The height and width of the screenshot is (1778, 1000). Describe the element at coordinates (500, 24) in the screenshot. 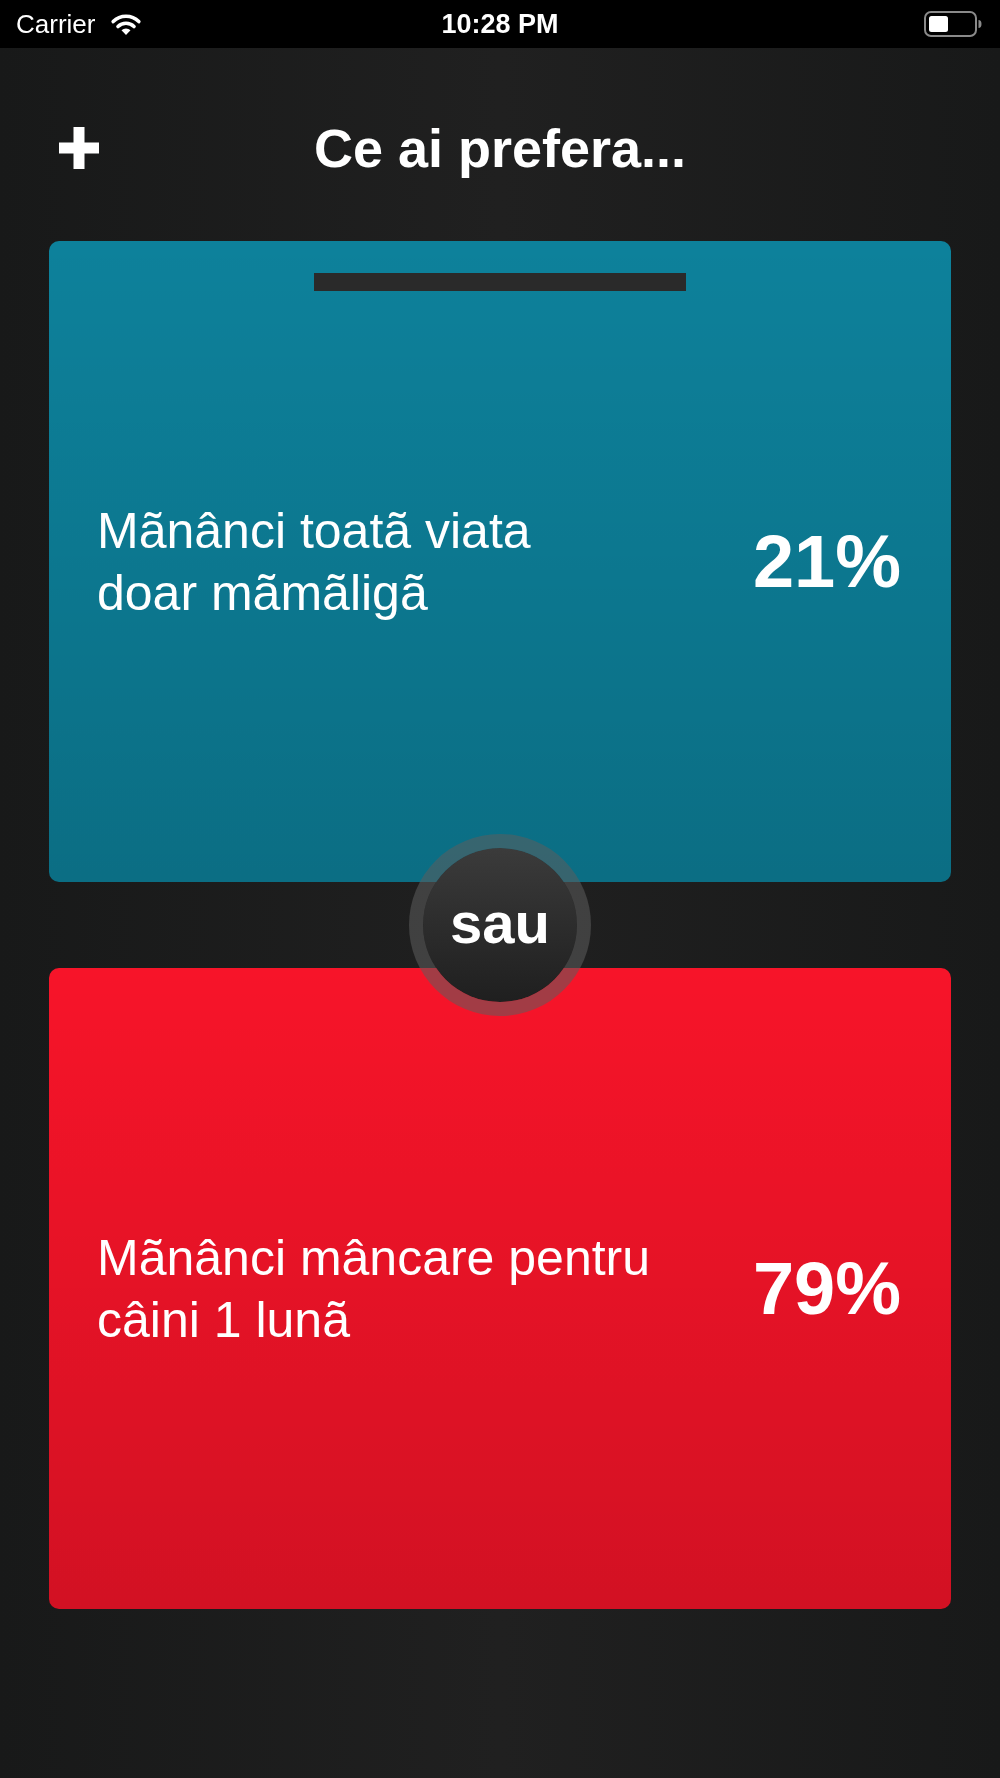

I see `clock-time: 10:28 PM` at that location.